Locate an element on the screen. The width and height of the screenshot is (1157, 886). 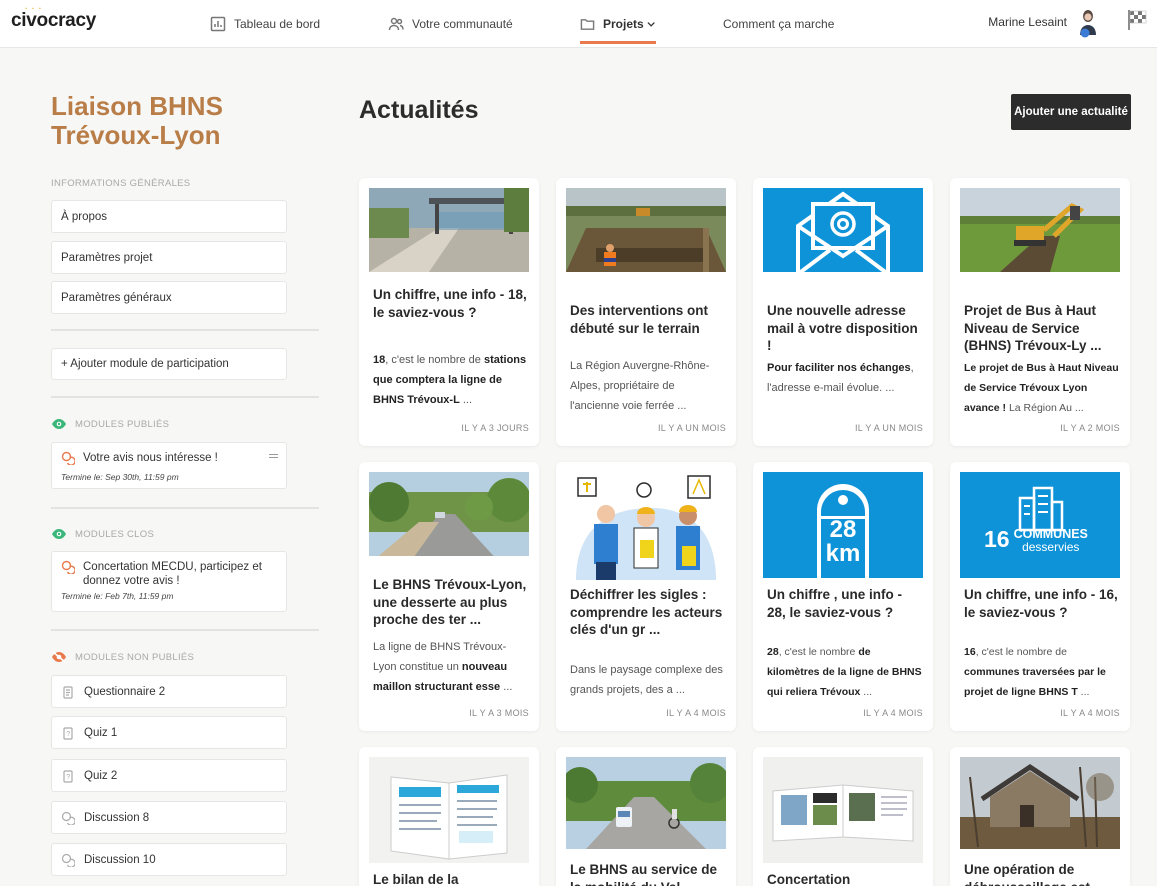
sidebar-item-parametres-generaux: Paramètres généraux is located at coordinates (169, 297).